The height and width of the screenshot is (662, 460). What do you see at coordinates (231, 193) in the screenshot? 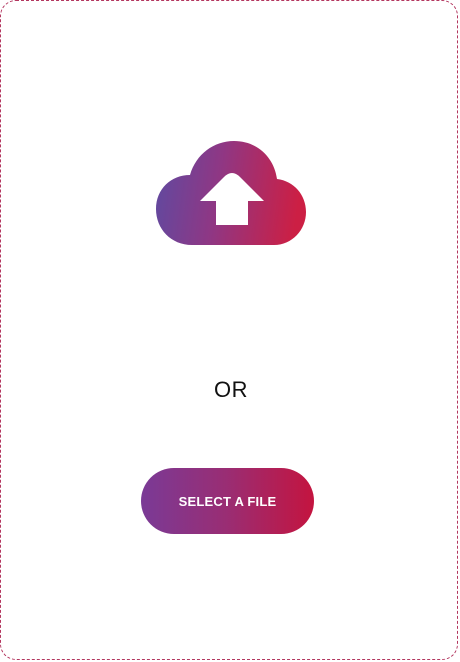
I see `cloud-upload-icon` at bounding box center [231, 193].